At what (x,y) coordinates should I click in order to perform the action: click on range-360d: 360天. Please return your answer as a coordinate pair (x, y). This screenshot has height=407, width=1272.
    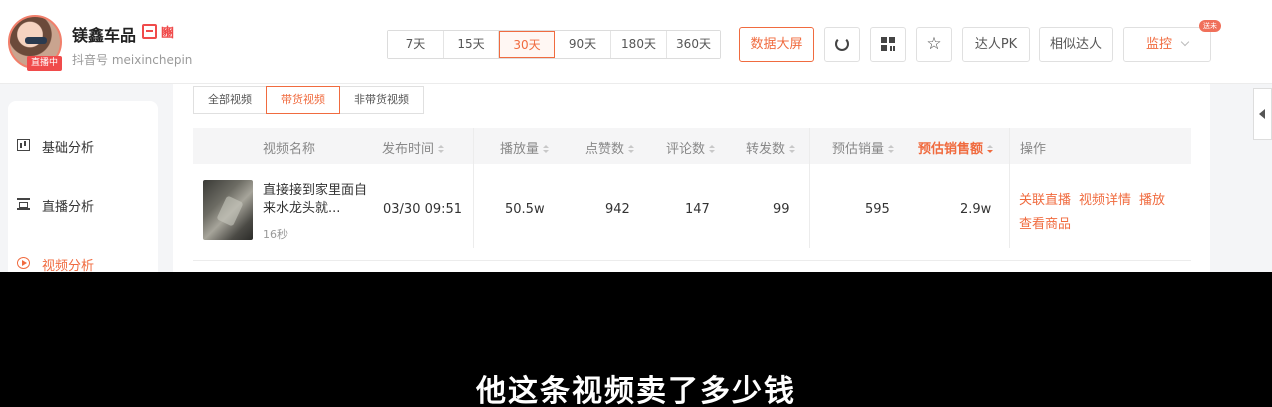
    Looking at the image, I should click on (693, 44).